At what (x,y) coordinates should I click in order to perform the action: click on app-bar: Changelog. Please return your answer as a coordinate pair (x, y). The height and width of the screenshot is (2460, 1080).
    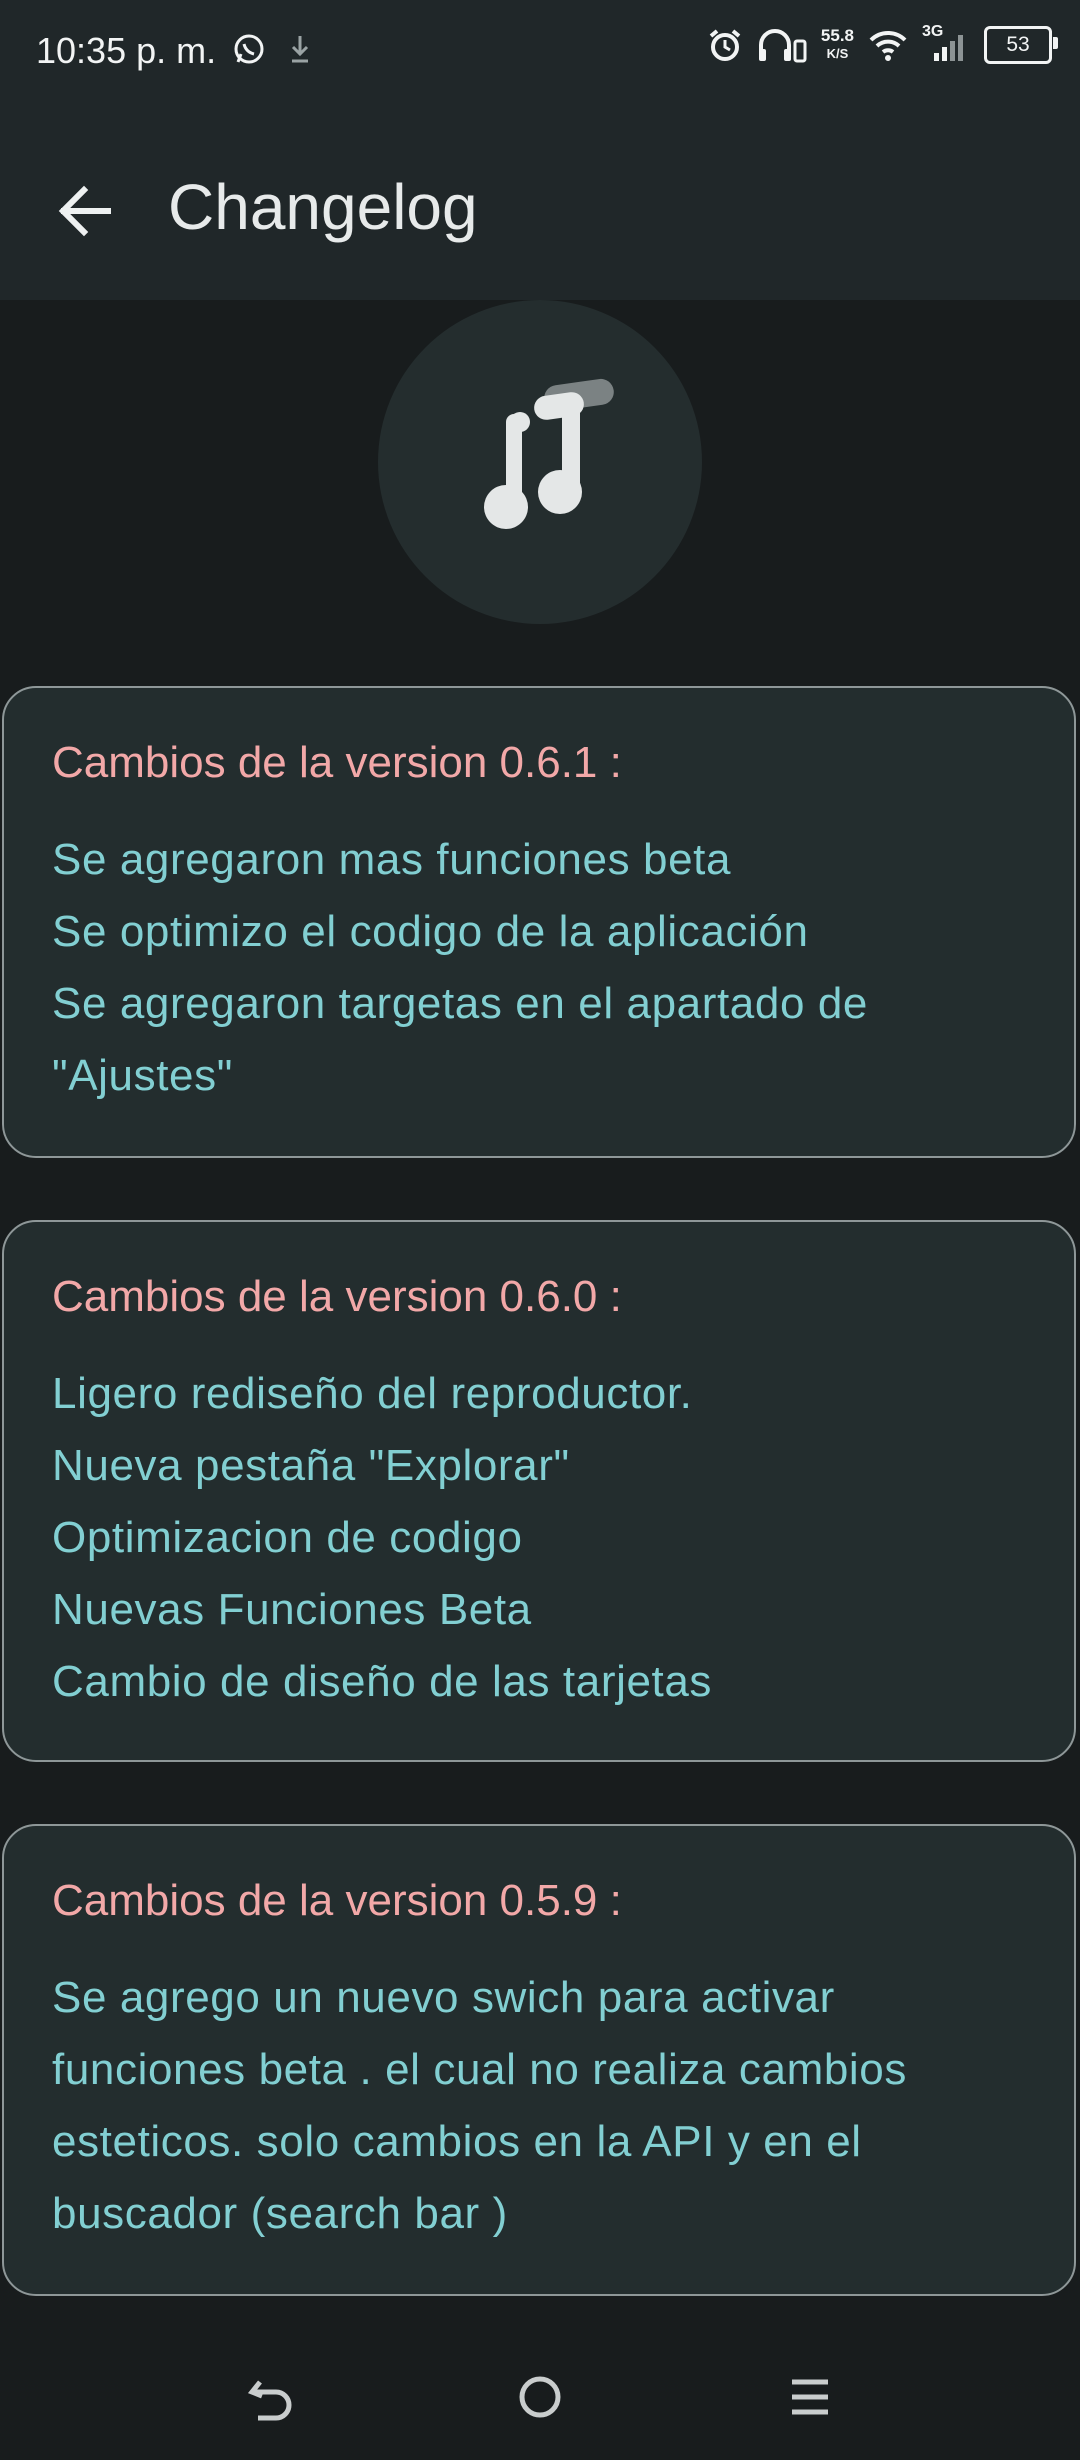
    Looking at the image, I should click on (540, 205).